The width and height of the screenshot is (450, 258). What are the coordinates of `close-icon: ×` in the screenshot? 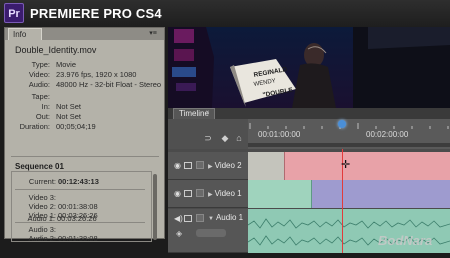 It's located at (208, 113).